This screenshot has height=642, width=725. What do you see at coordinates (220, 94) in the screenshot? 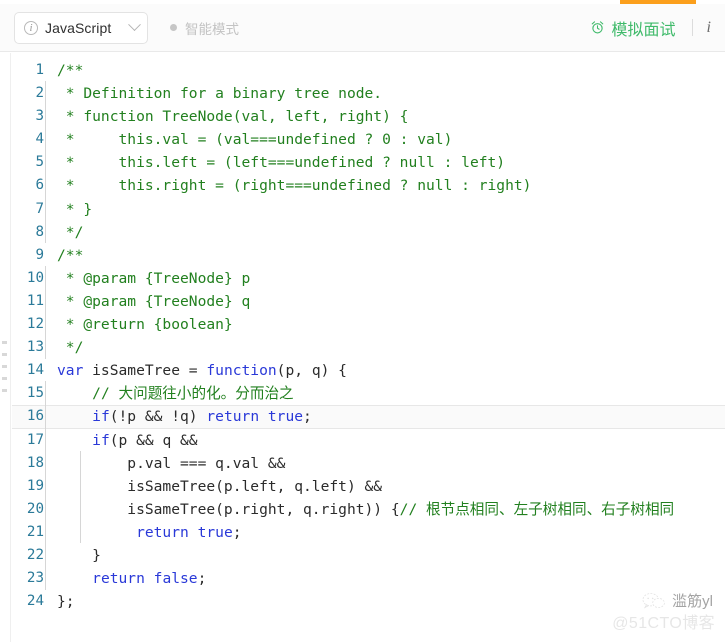
I see `code-comment: * Definition for a binary tree node.` at bounding box center [220, 94].